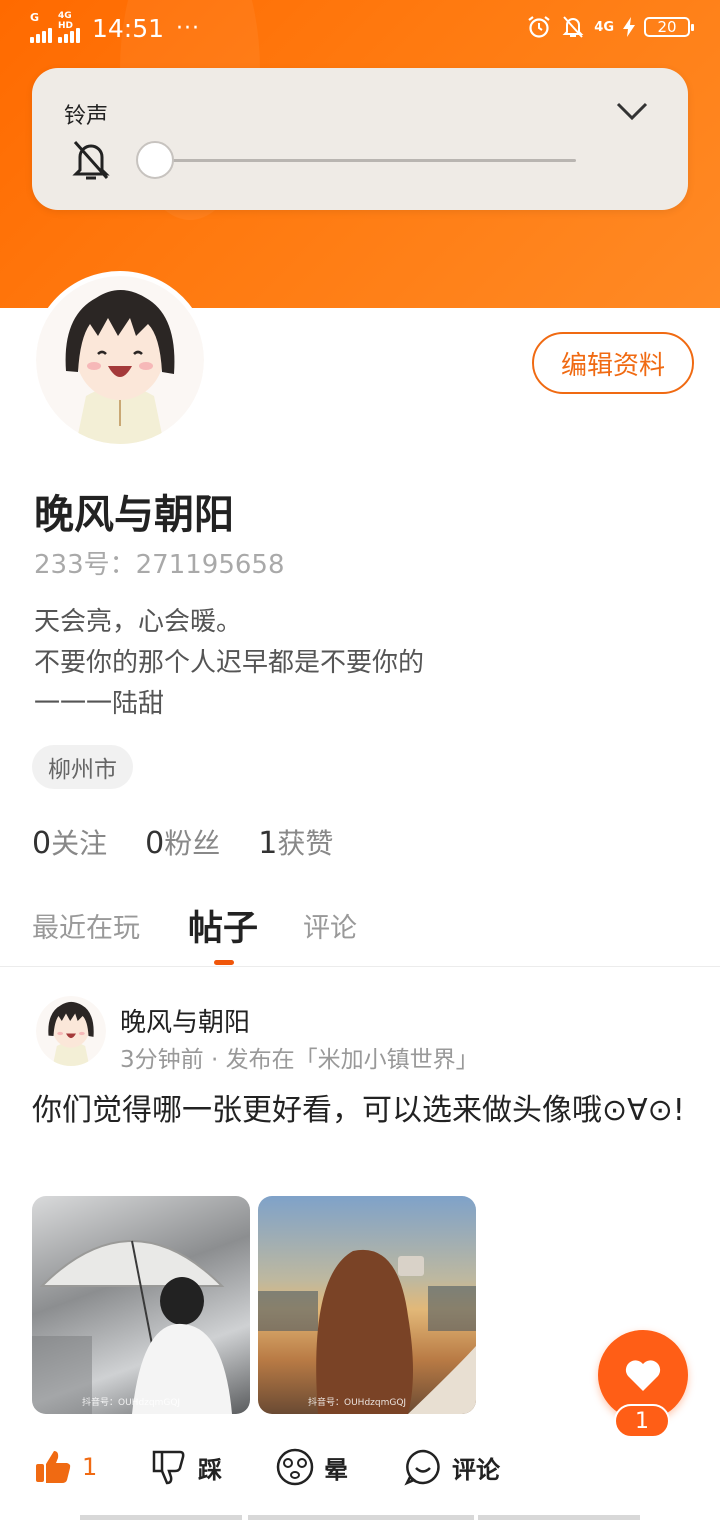  I want to click on tab-recently-played: 最近在玩, so click(86, 925).